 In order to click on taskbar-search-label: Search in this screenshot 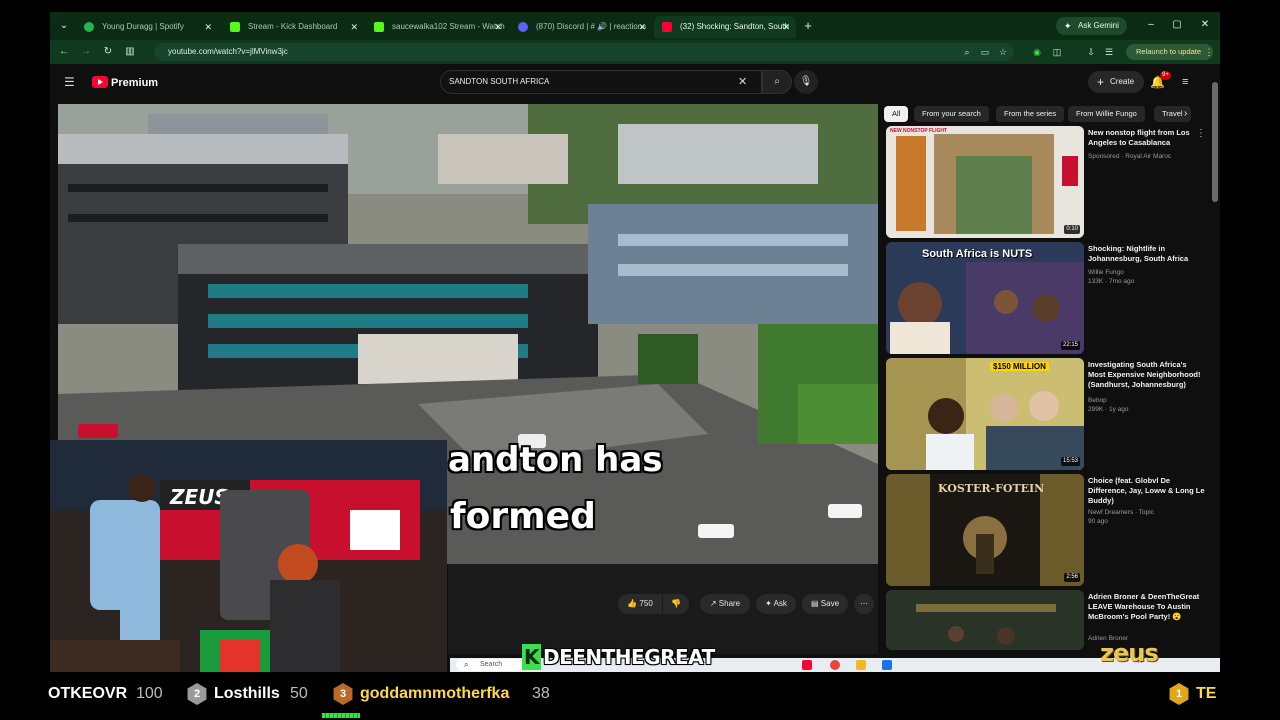, I will do `click(491, 664)`.